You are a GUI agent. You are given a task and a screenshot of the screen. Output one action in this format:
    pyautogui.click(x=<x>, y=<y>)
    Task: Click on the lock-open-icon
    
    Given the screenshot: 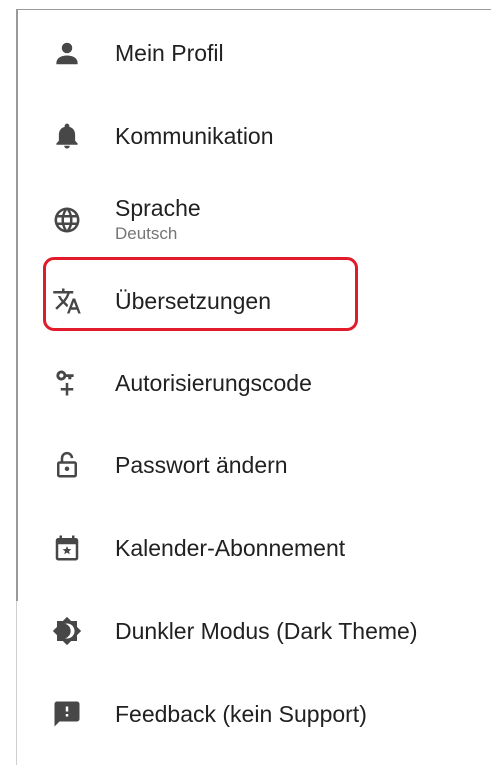 What is the action you would take?
    pyautogui.click(x=67, y=465)
    